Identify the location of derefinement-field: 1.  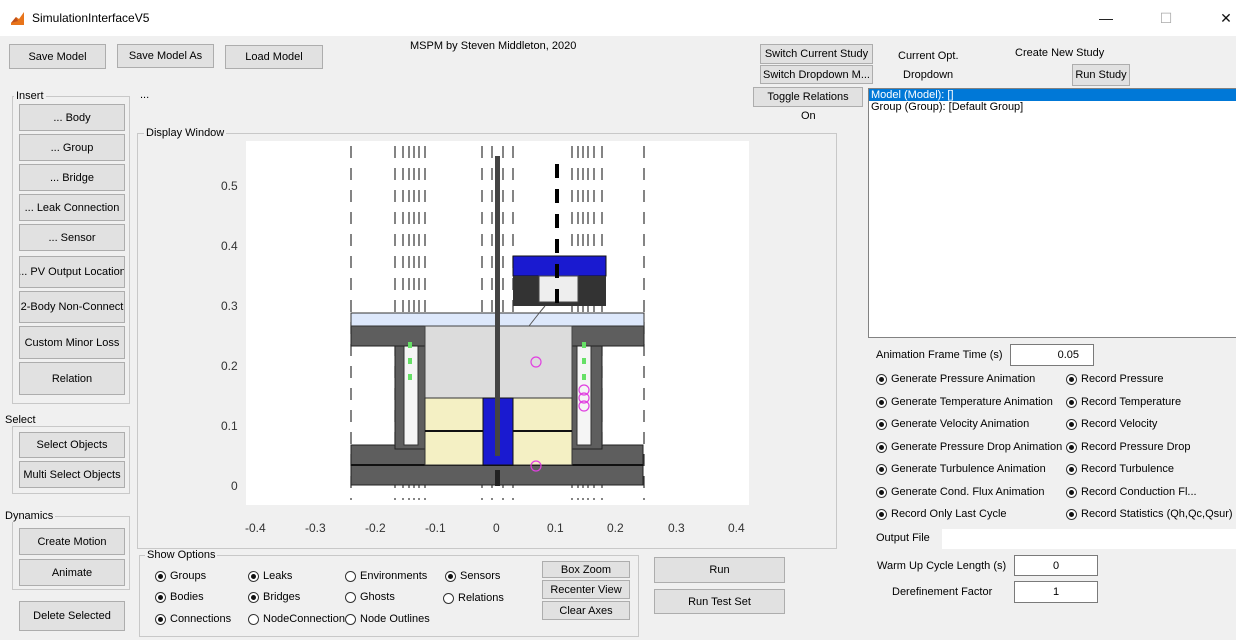
(1056, 592).